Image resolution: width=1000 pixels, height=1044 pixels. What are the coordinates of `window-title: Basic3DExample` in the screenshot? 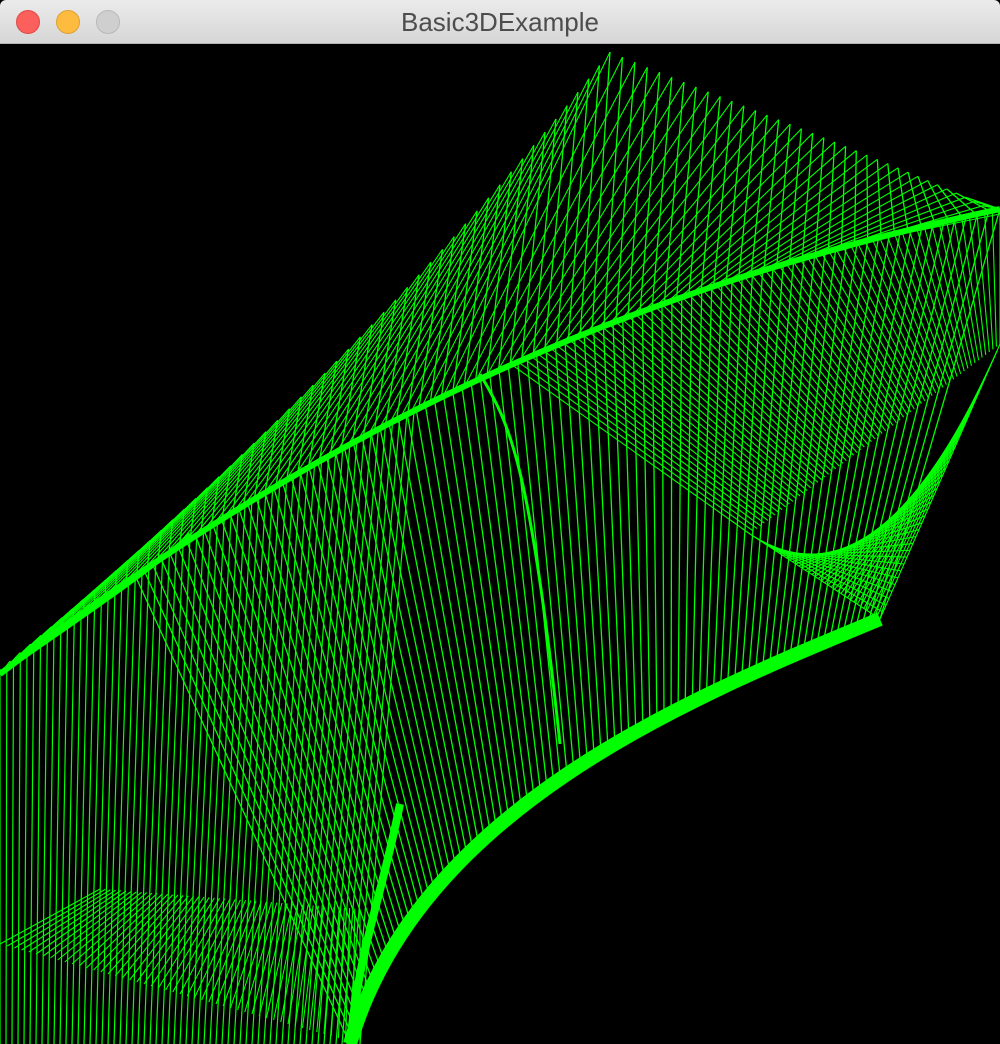 It's located at (500, 22).